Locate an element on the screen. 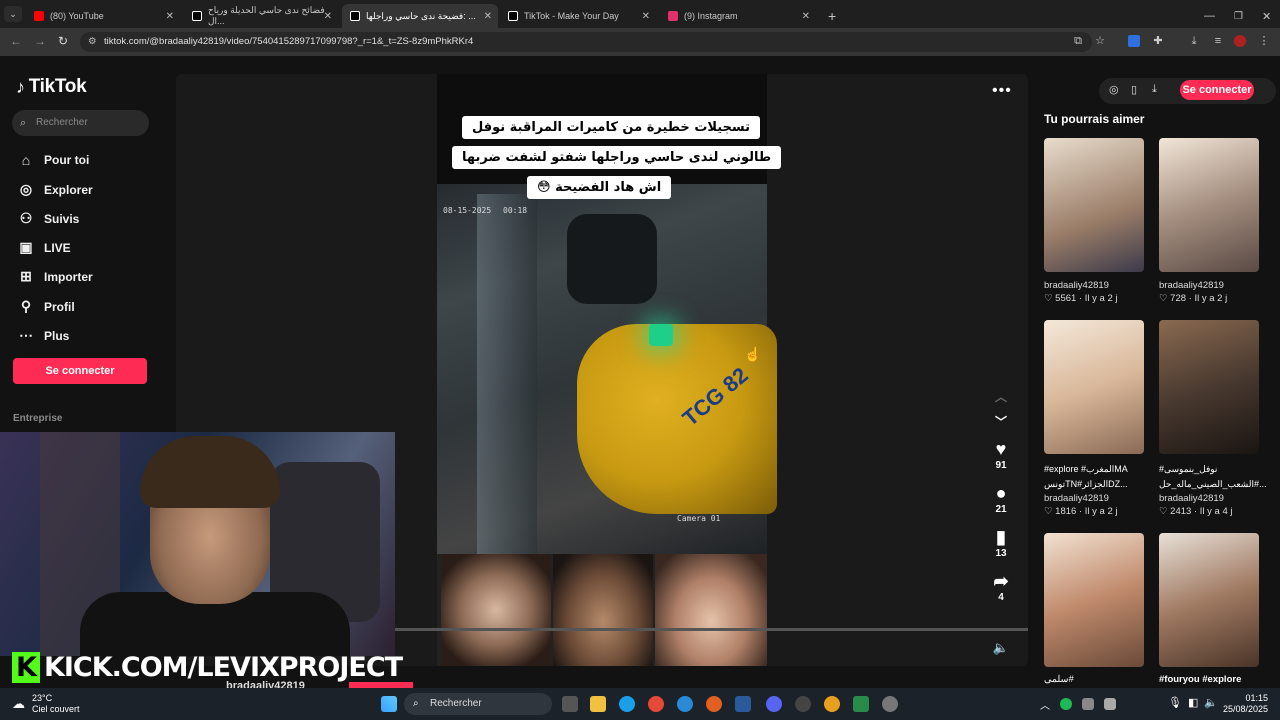 This screenshot has width=1280, height=720. sidebar-item-profil: ⚲ Profil is located at coordinates (45, 306).